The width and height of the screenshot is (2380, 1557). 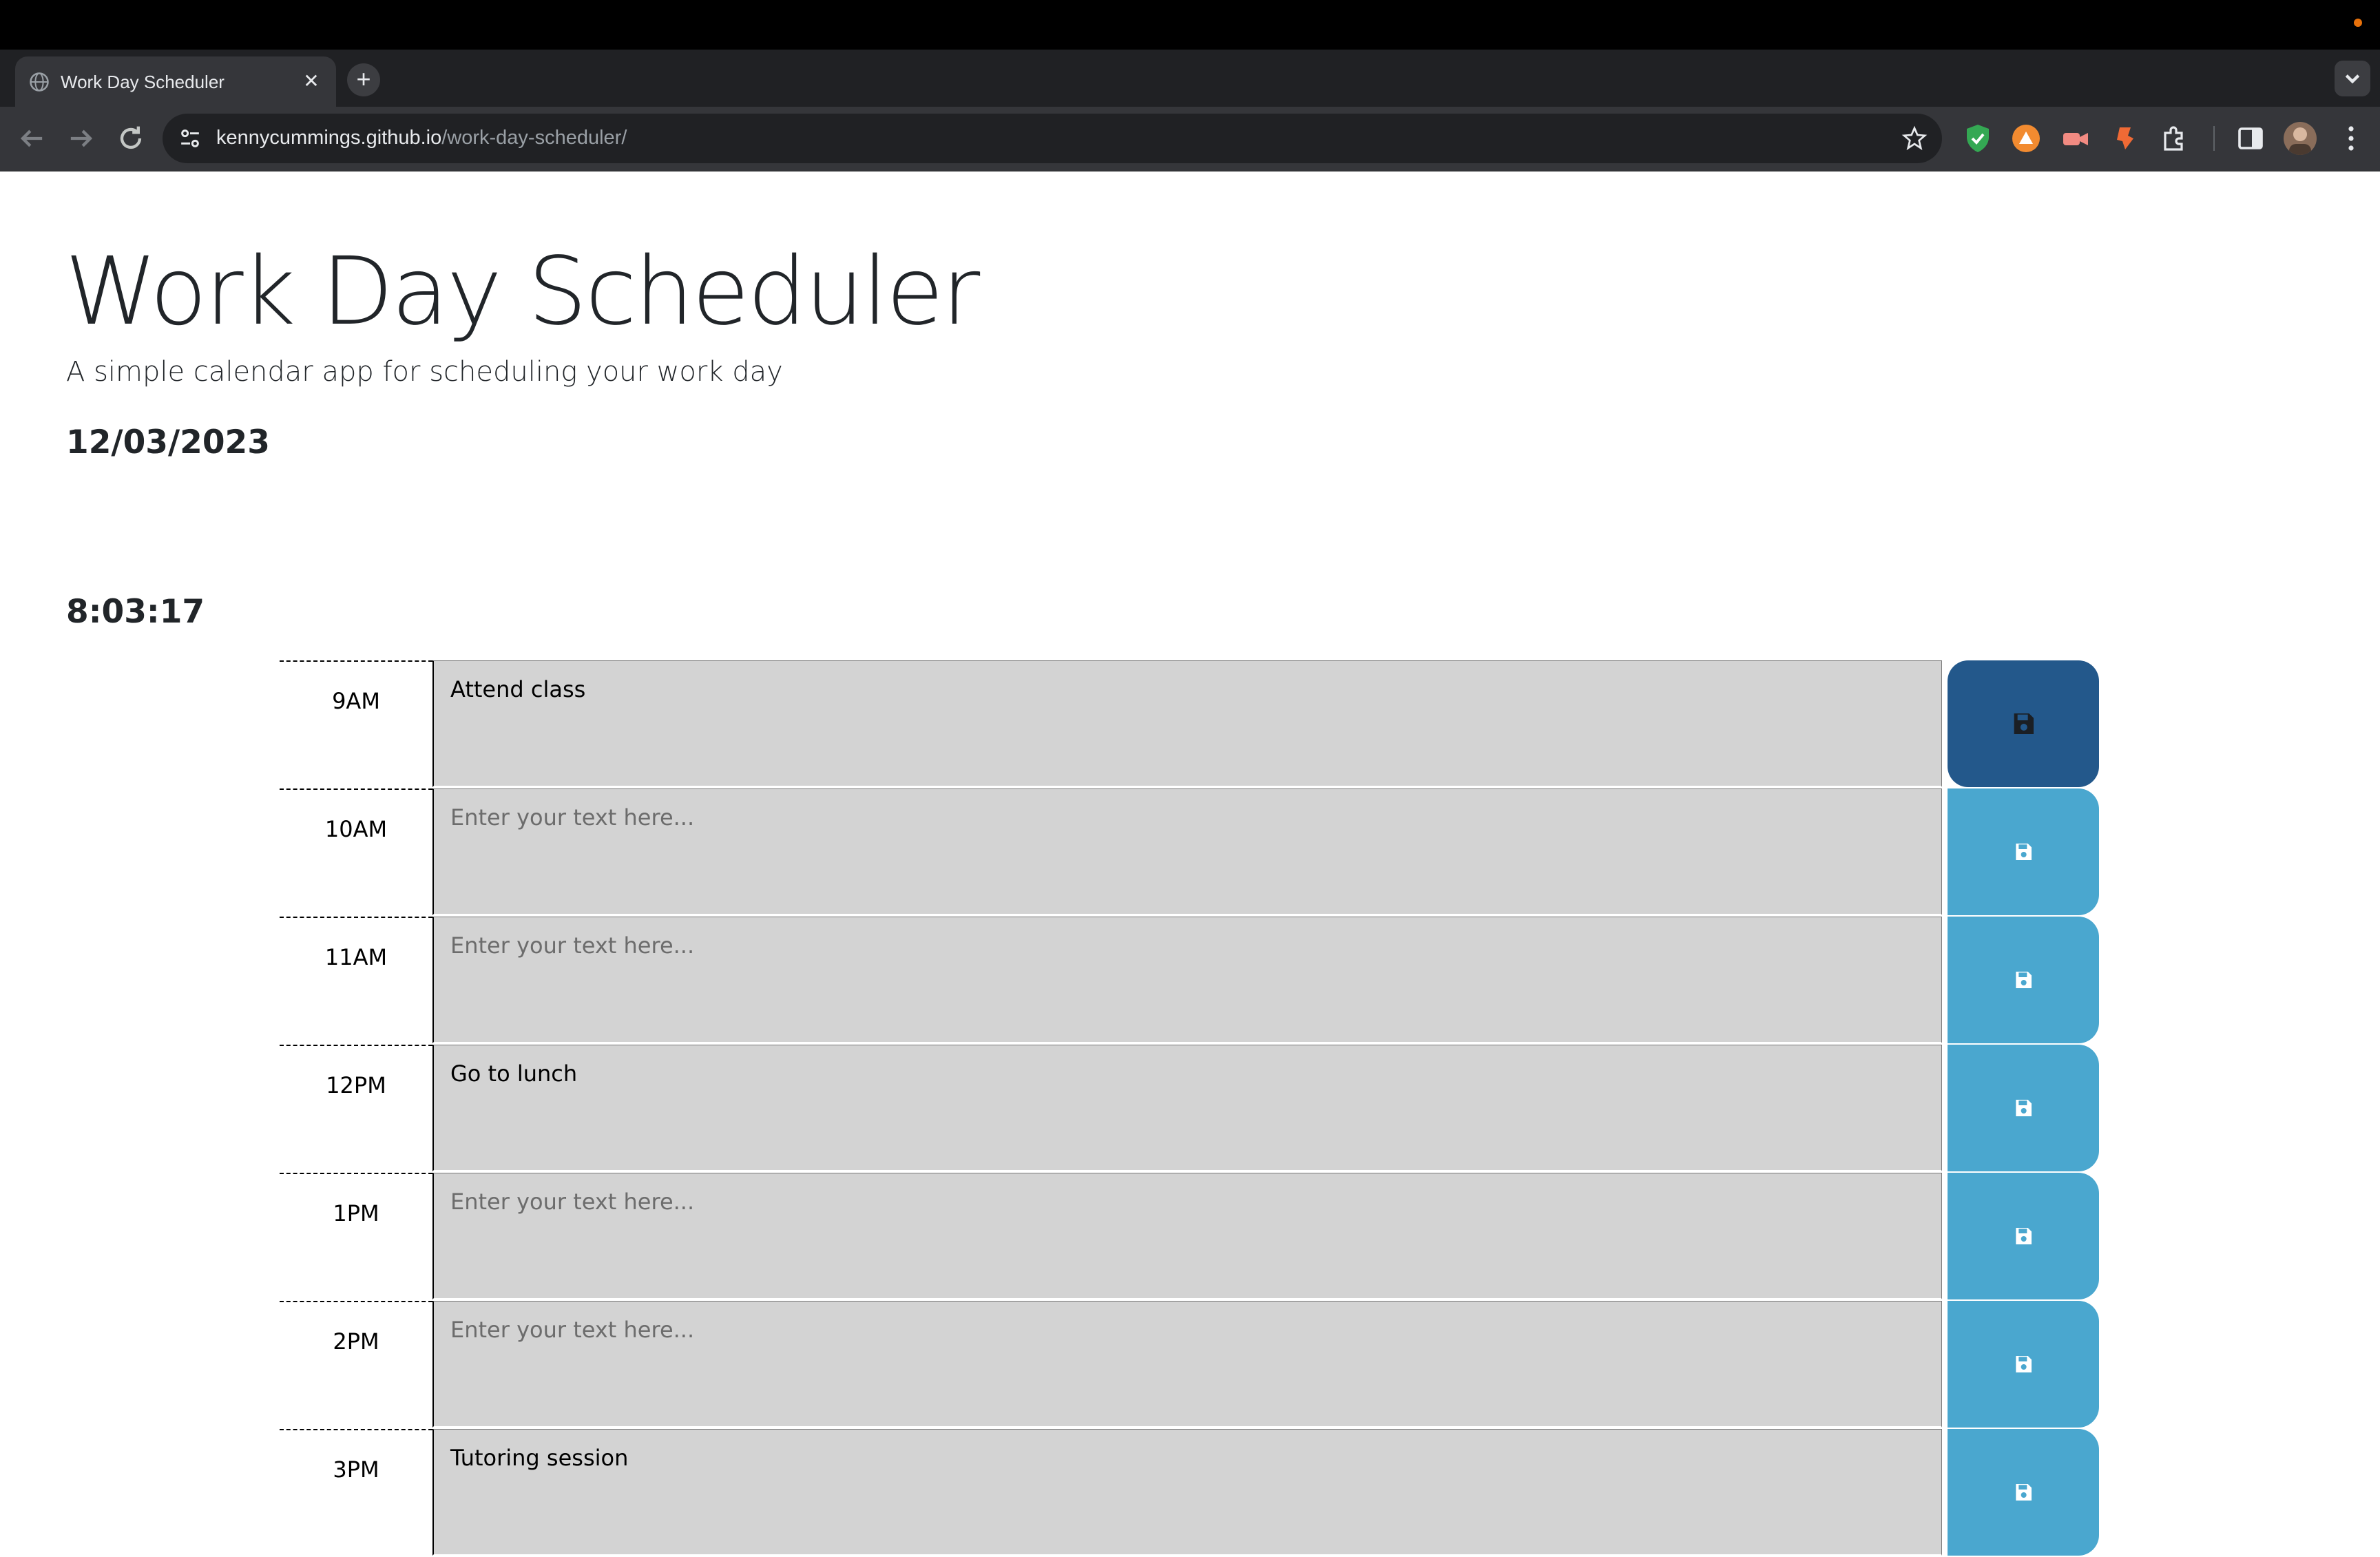 I want to click on time-block: 1PM, so click(x=1189, y=1237).